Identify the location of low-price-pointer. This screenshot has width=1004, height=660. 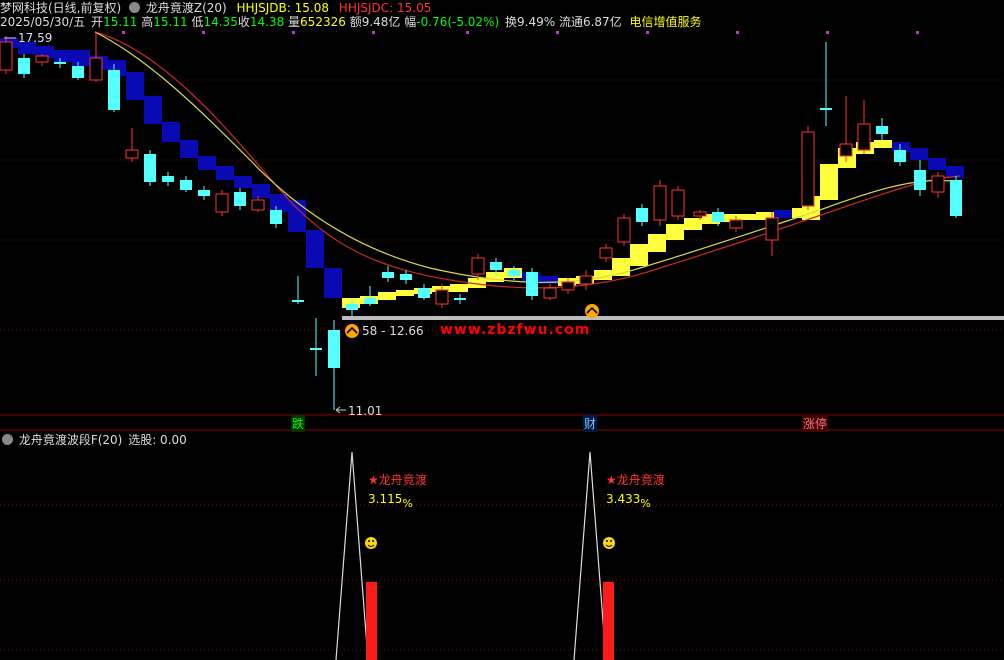
(340, 410).